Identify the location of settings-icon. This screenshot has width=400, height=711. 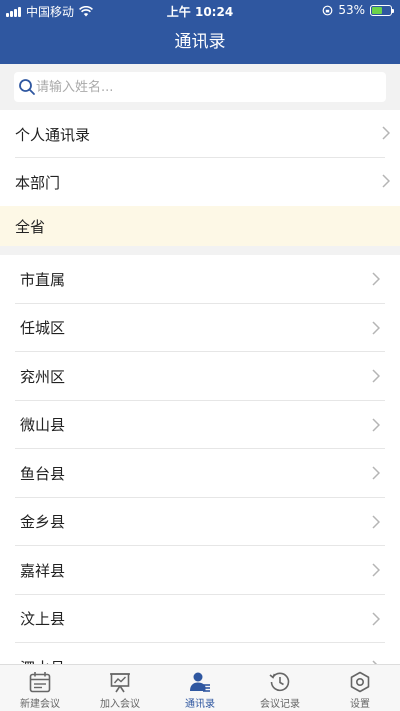
(360, 682).